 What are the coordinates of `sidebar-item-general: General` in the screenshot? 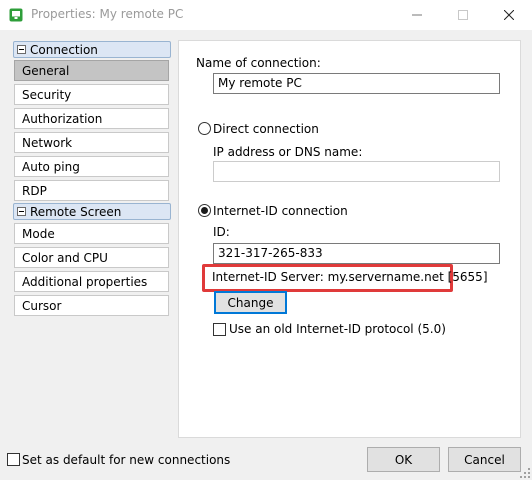 It's located at (91, 70).